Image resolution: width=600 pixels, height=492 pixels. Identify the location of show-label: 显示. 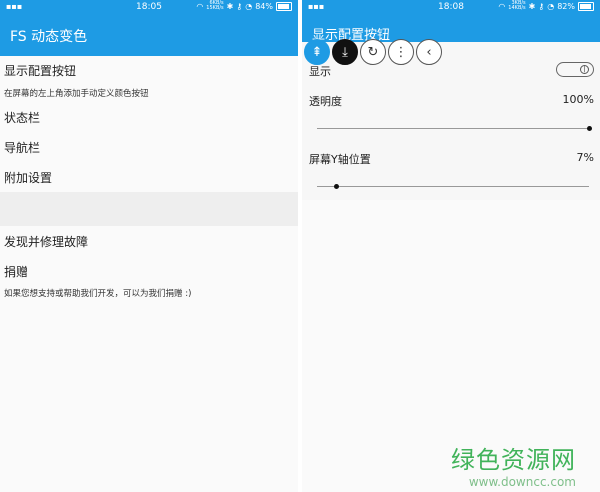
(320, 71).